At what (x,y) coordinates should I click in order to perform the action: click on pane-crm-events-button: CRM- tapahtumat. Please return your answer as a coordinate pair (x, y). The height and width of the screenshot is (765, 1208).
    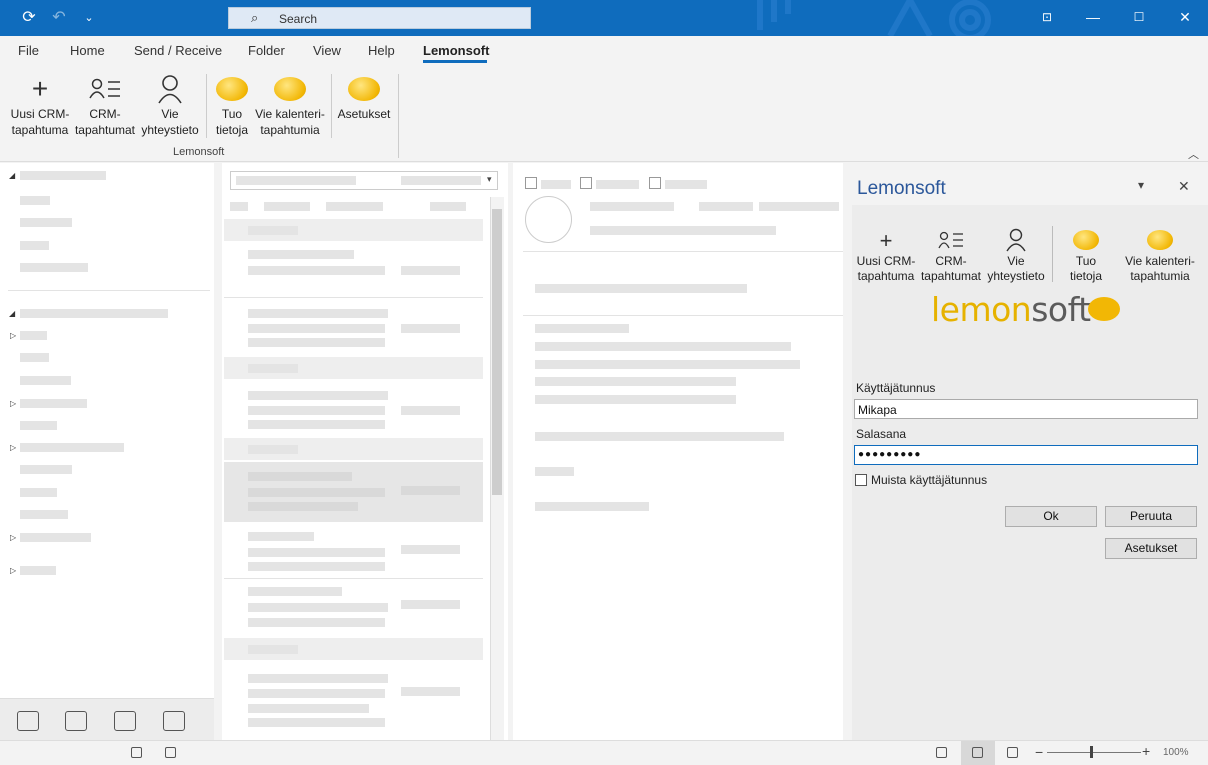
    Looking at the image, I should click on (951, 255).